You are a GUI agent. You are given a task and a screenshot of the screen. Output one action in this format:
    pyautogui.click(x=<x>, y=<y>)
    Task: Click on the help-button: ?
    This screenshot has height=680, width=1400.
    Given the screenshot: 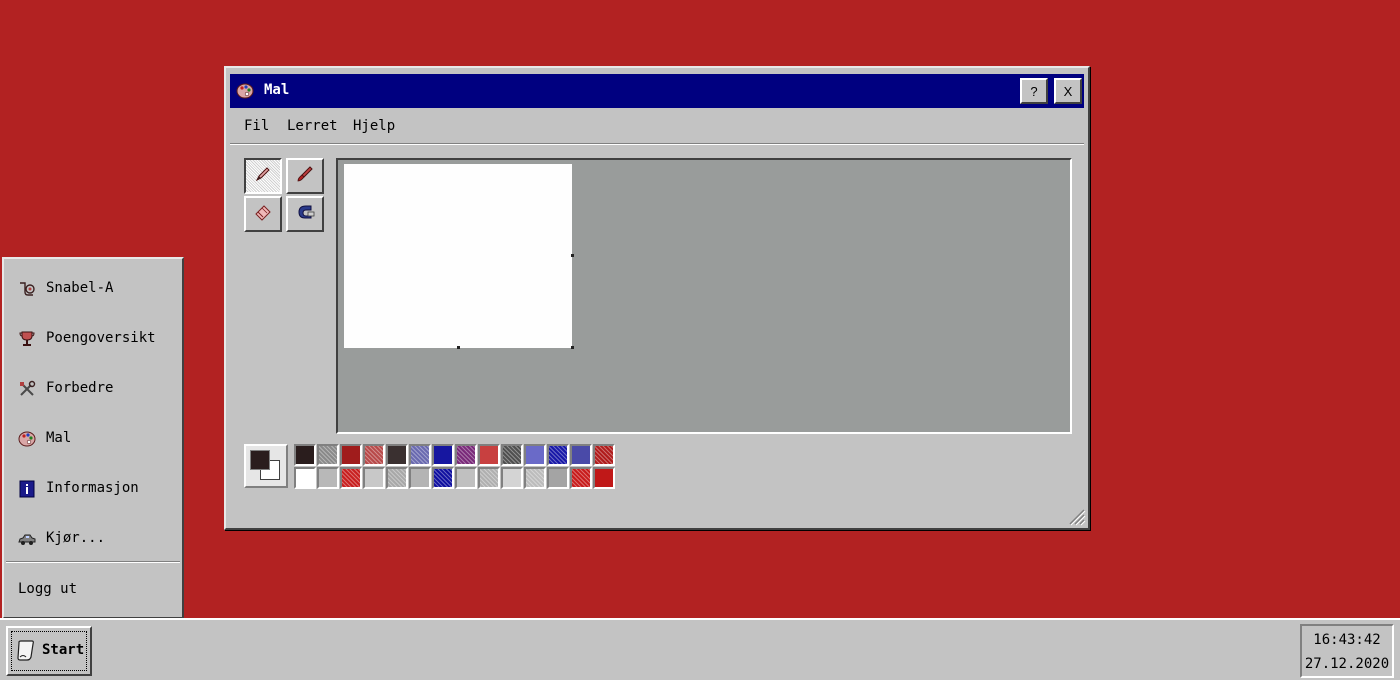 What is the action you would take?
    pyautogui.click(x=1034, y=91)
    